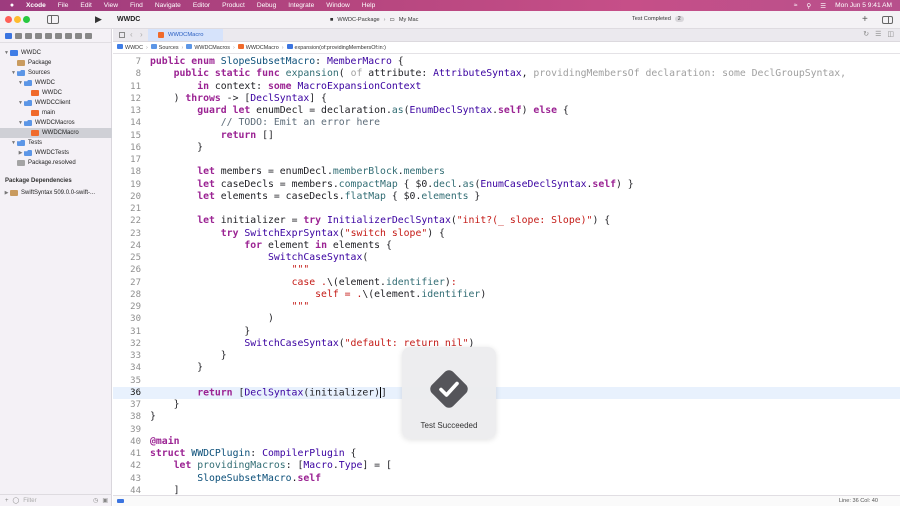  What do you see at coordinates (658, 19) in the screenshot?
I see `activity-status: Test Completed 2` at bounding box center [658, 19].